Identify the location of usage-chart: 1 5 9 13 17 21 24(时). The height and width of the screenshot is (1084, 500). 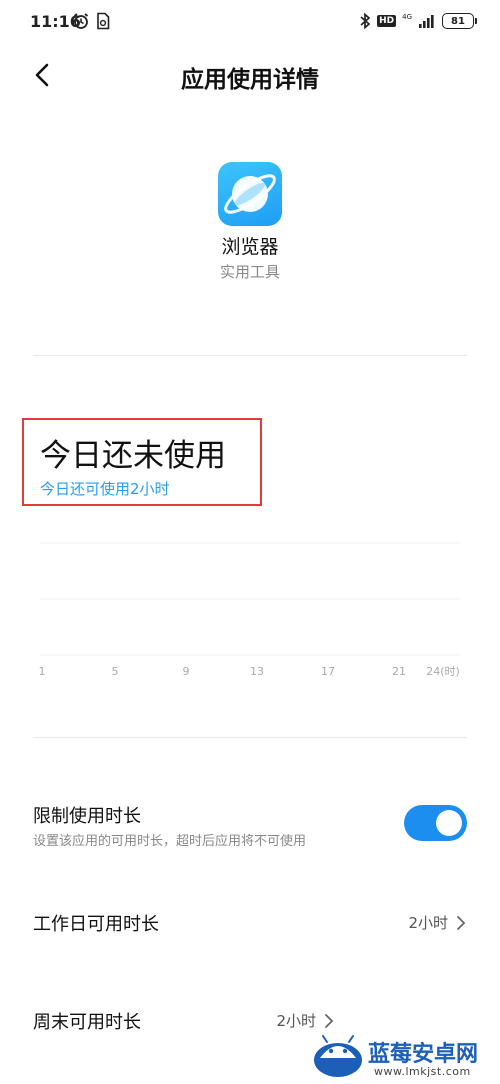
(249, 610).